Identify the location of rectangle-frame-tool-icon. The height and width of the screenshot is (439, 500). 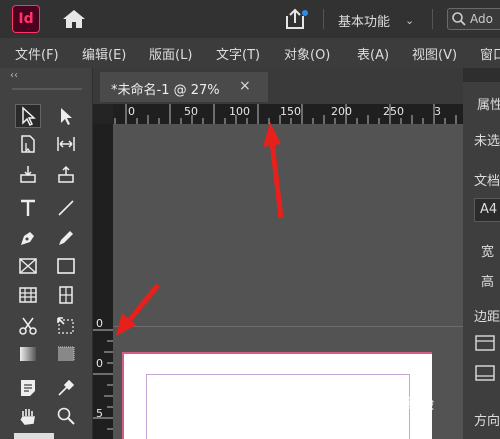
(28, 266).